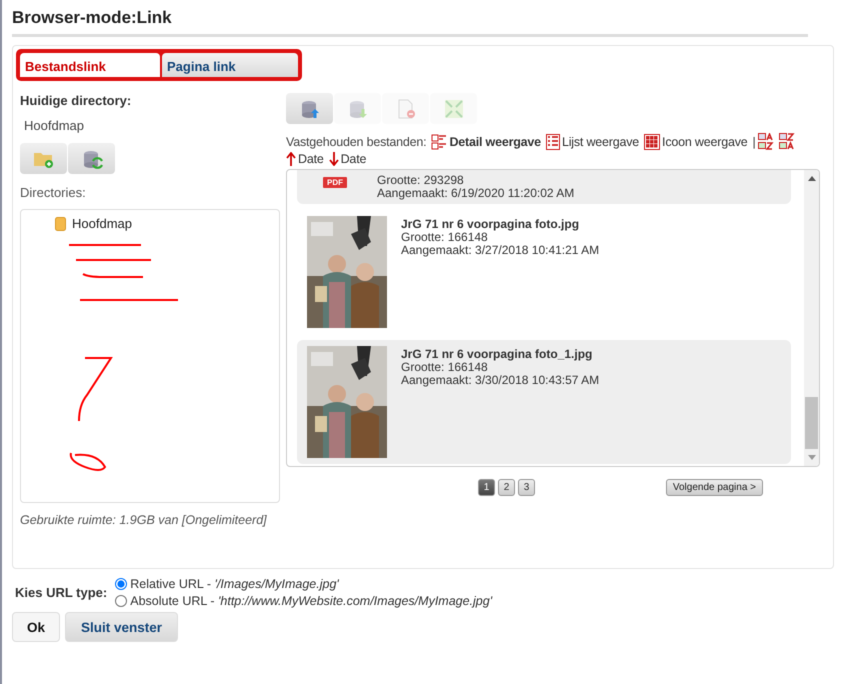 The width and height of the screenshot is (852, 684). What do you see at coordinates (453, 108) in the screenshot?
I see `resize-icon` at bounding box center [453, 108].